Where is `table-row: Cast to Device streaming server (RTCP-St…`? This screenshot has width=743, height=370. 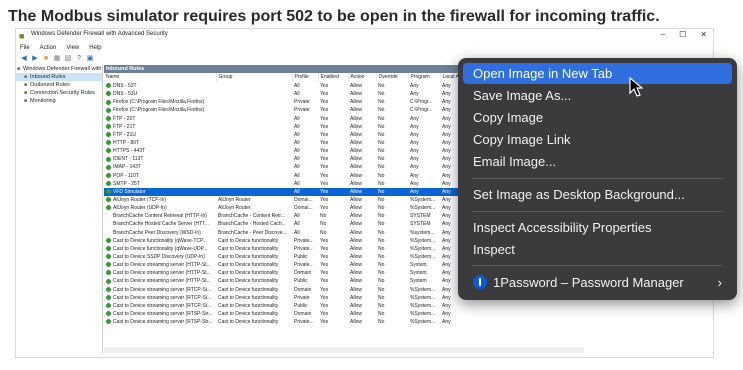 table-row: Cast to Device streaming server (RTCP-St… is located at coordinates (344, 306).